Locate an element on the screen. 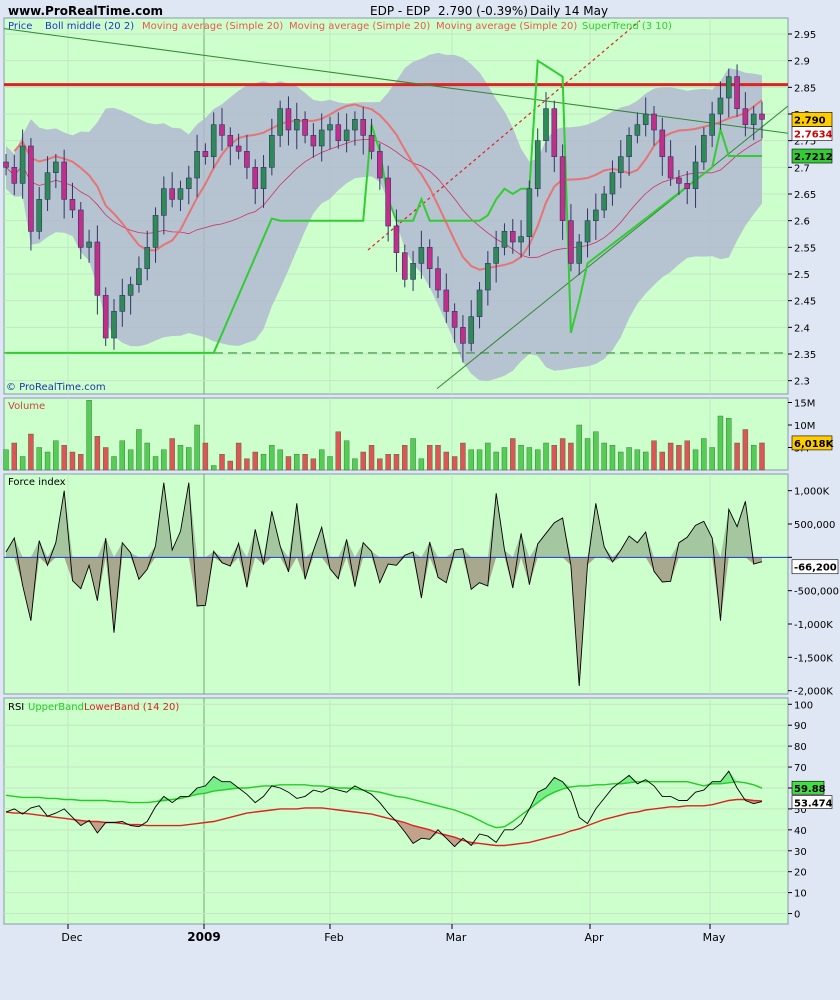 The height and width of the screenshot is (1000, 840). price-legend-item: Price is located at coordinates (20, 26).